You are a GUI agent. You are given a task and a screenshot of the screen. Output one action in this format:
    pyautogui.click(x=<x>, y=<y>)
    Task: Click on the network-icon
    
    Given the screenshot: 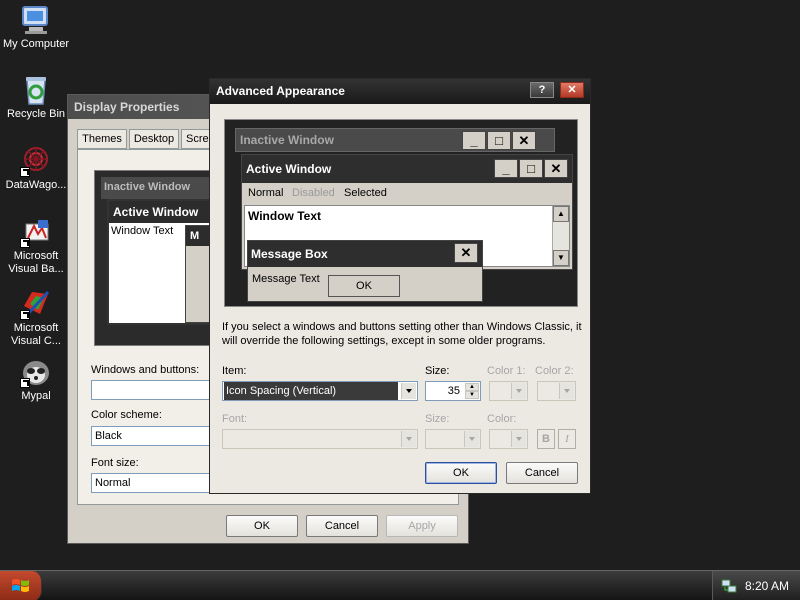 What is the action you would take?
    pyautogui.click(x=729, y=586)
    